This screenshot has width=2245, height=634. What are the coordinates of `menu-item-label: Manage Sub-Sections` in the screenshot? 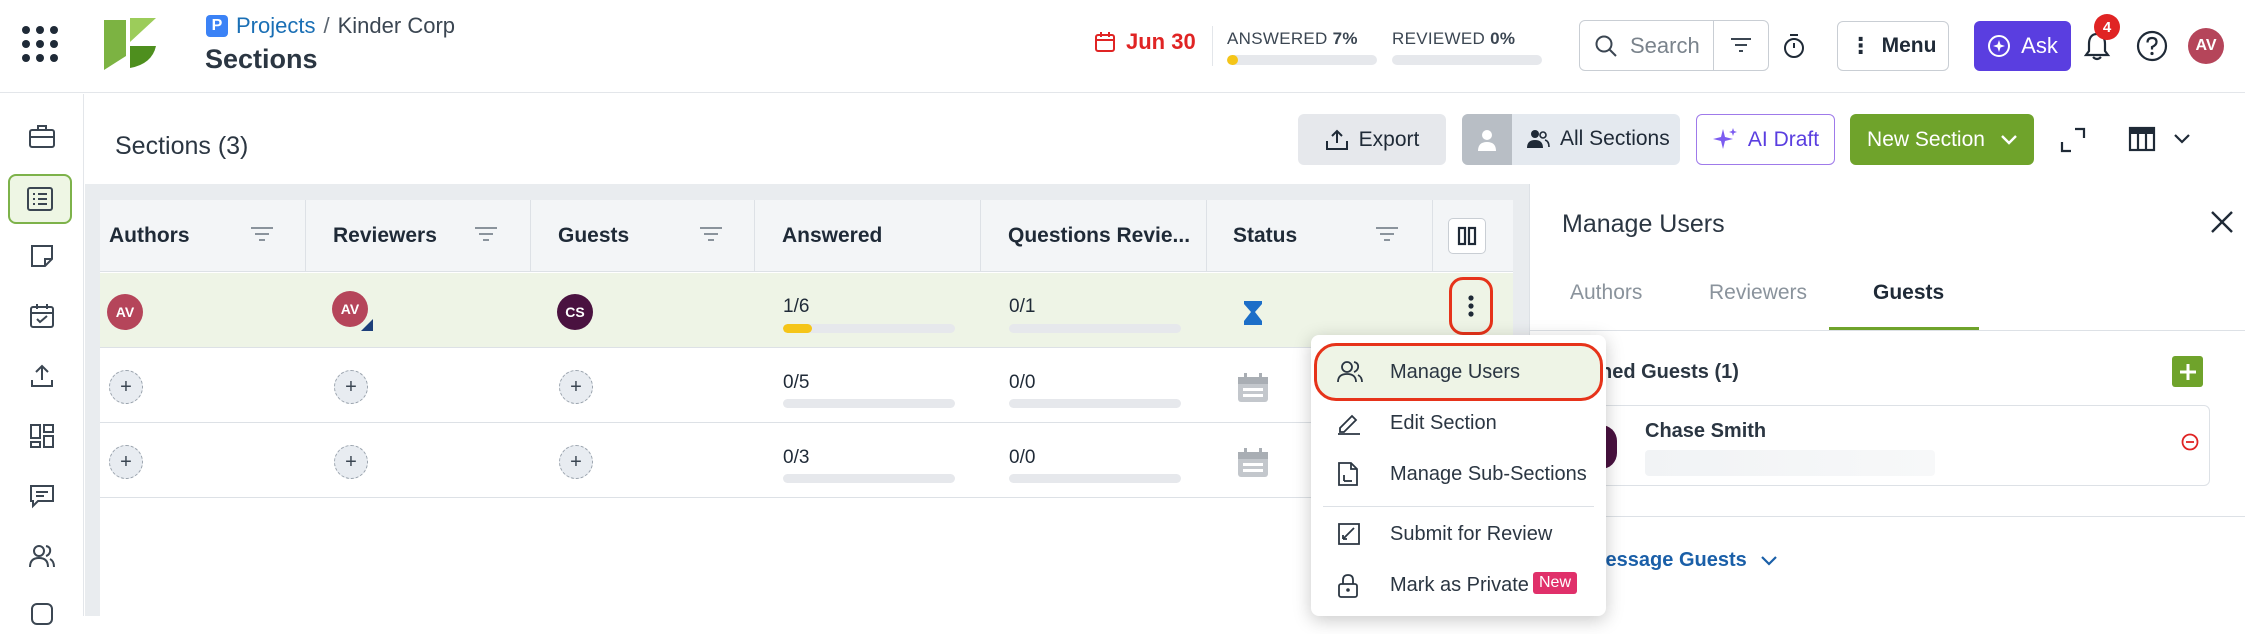 It's located at (1488, 473).